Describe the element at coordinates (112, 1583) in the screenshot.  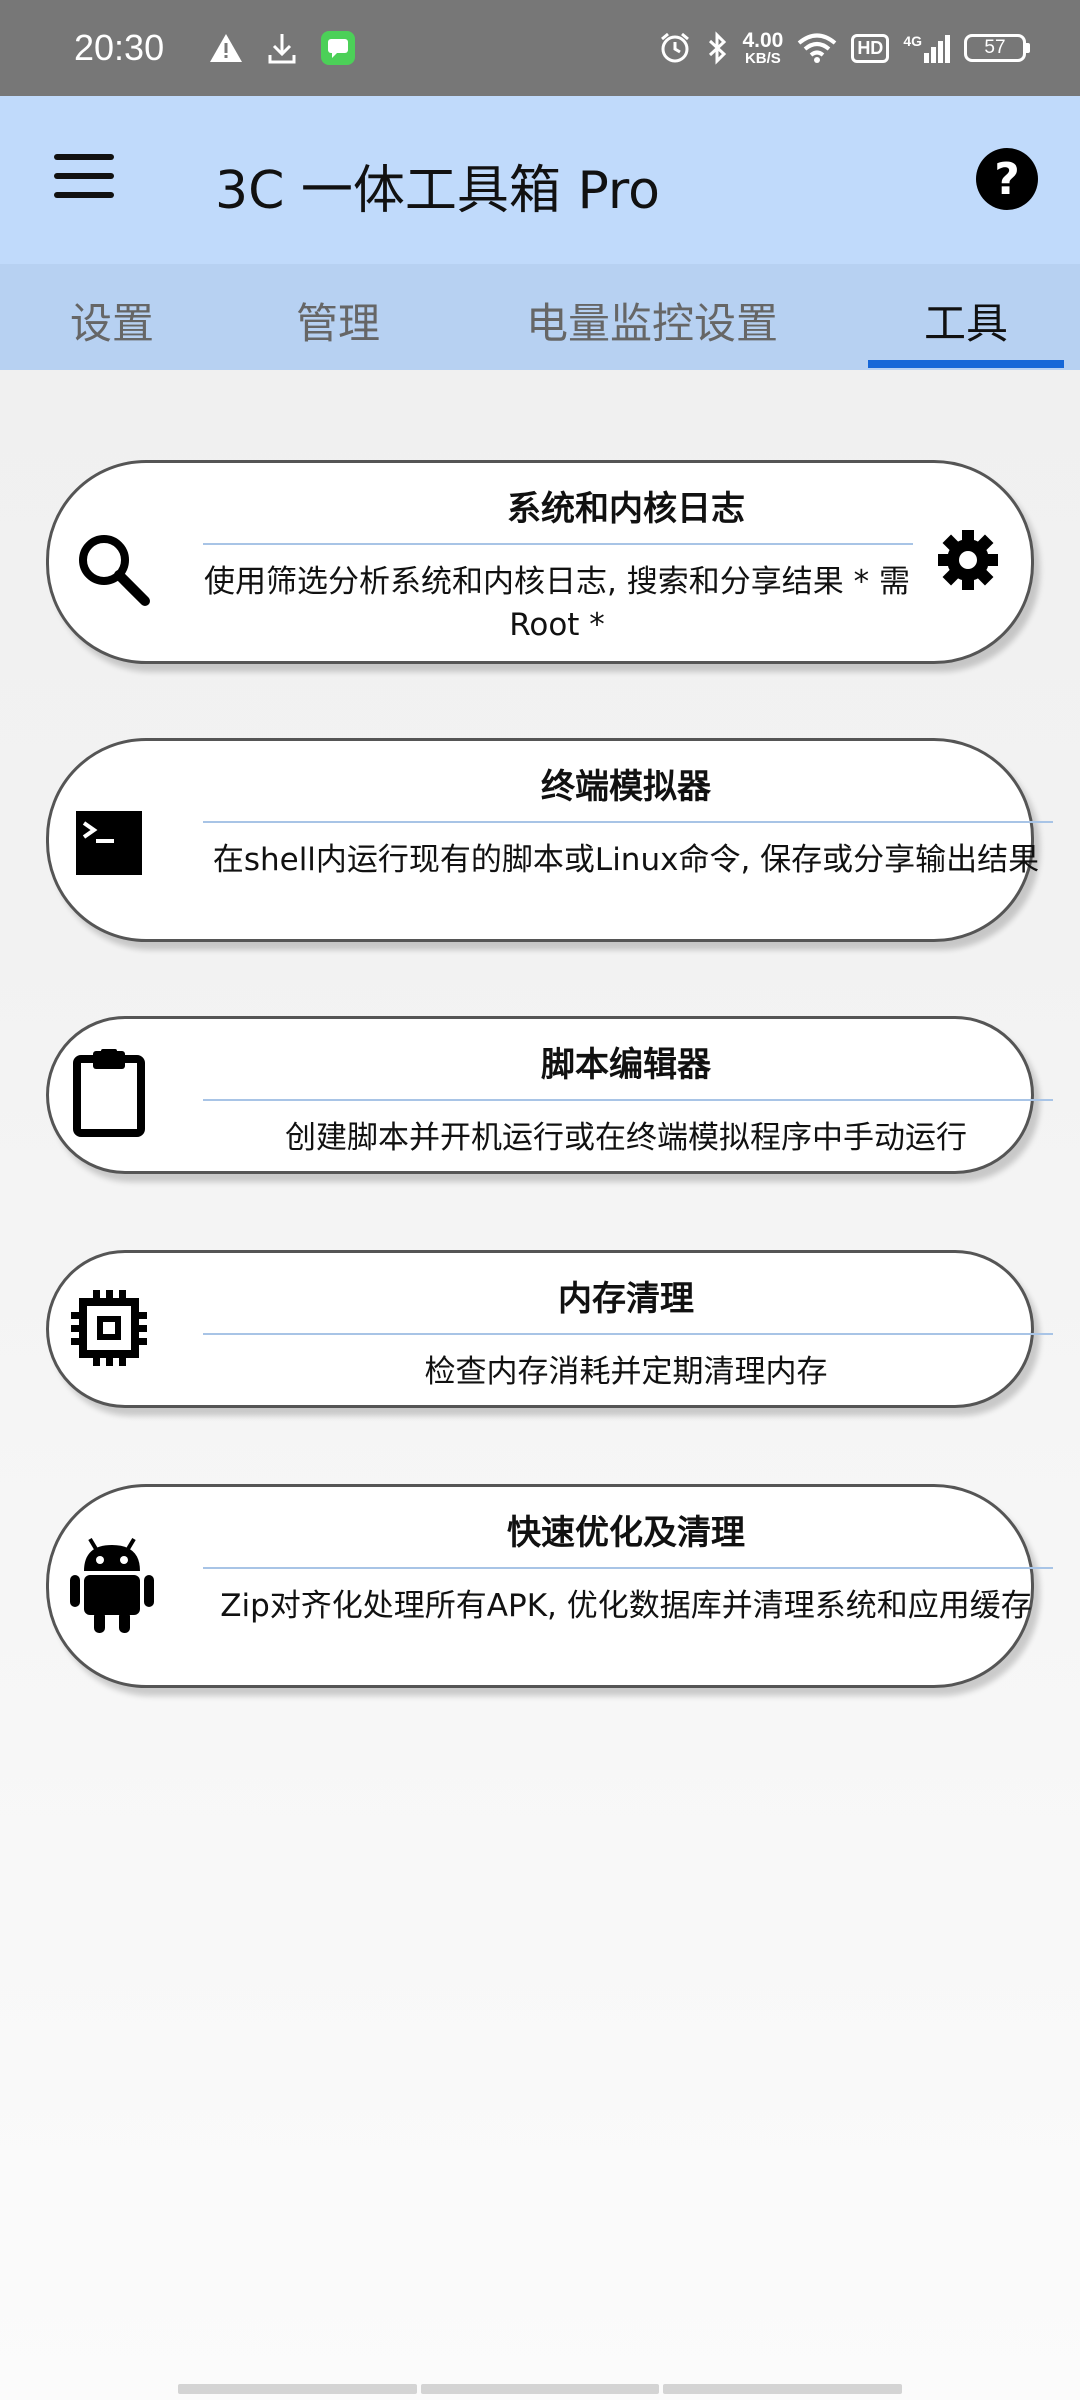
I see `android-icon` at that location.